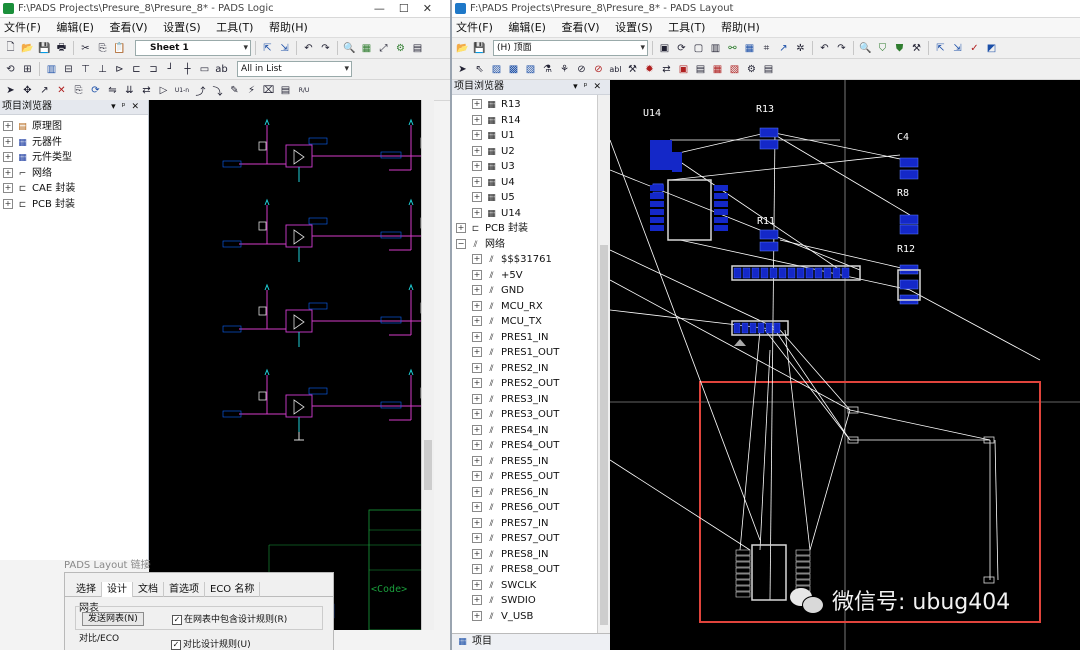 Image resolution: width=1080 pixels, height=650 pixels. What do you see at coordinates (524, 183) in the screenshot?
I see `tree-item-component: + ▦ U4` at bounding box center [524, 183].